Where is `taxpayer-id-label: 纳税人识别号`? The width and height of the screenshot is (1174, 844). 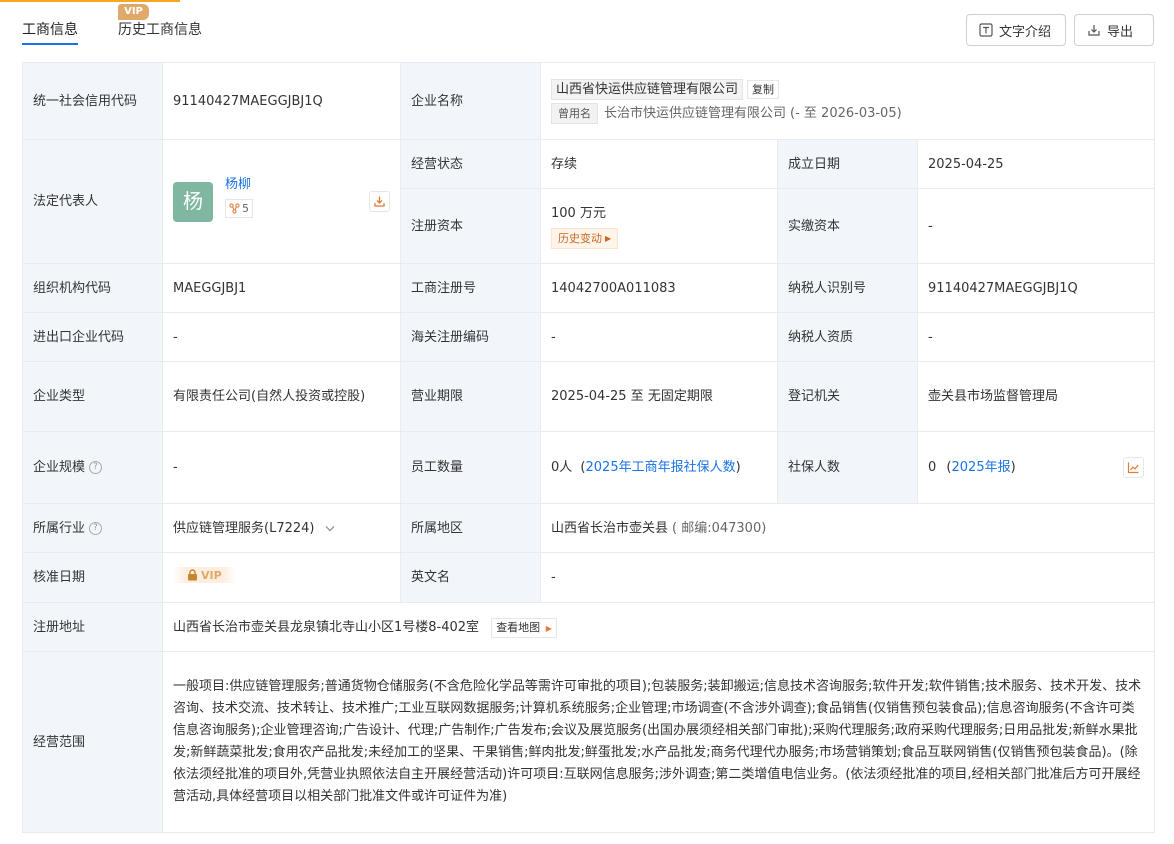
taxpayer-id-label: 纳税人识别号 is located at coordinates (847, 288).